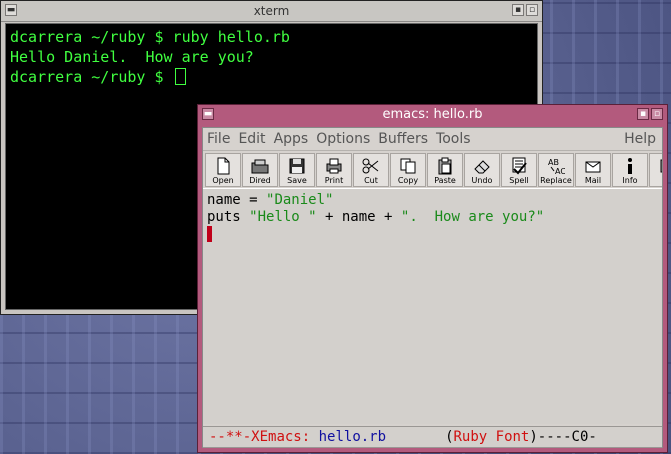 This screenshot has height=454, width=671. Describe the element at coordinates (223, 180) in the screenshot. I see `open-label: Open` at that location.